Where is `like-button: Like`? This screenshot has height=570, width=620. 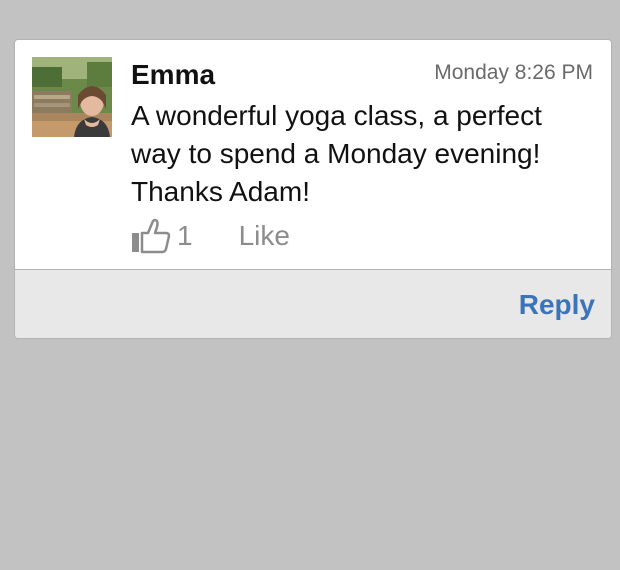
like-button: Like is located at coordinates (264, 236).